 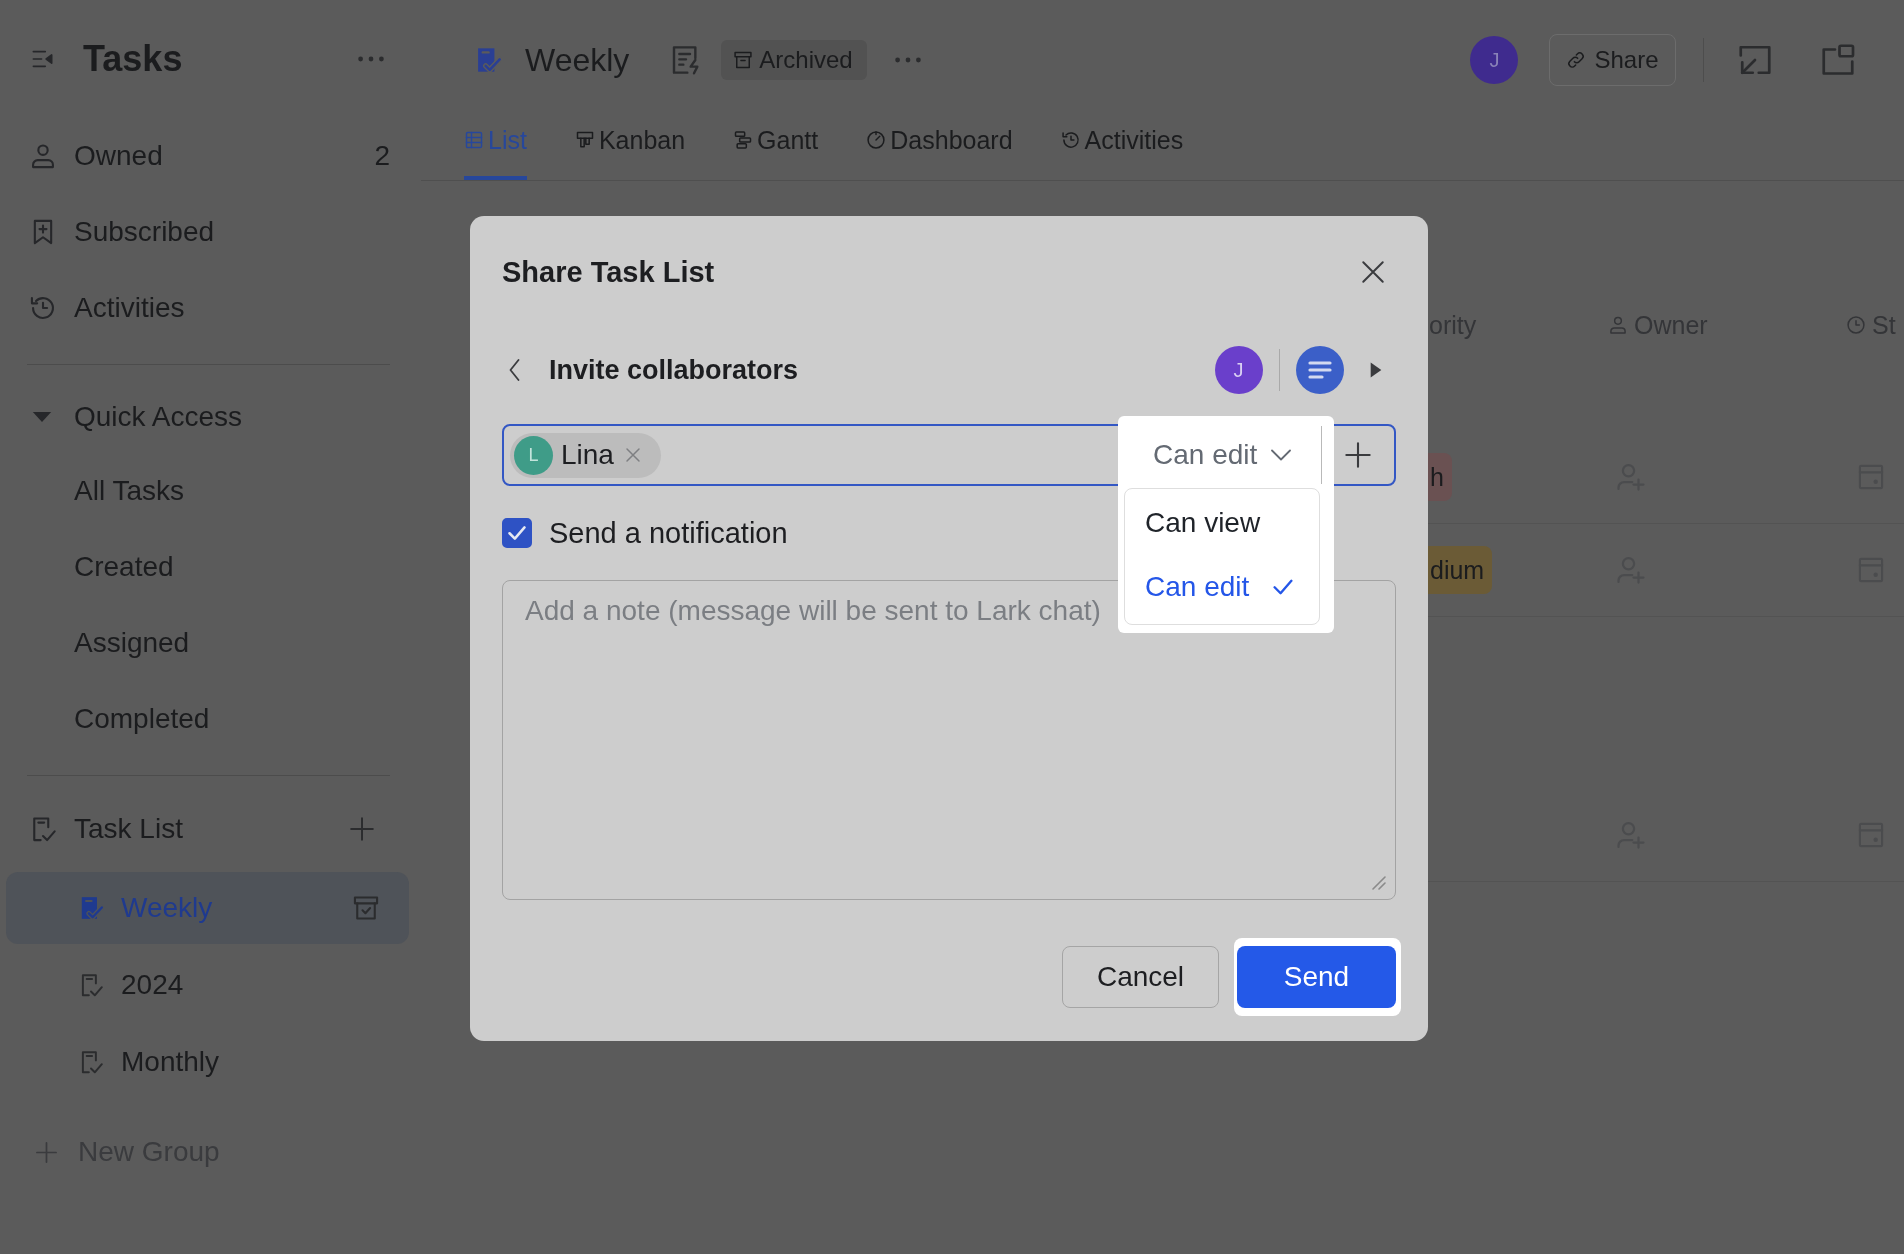 What do you see at coordinates (207, 1062) in the screenshot?
I see `task-list-item: Monthly` at bounding box center [207, 1062].